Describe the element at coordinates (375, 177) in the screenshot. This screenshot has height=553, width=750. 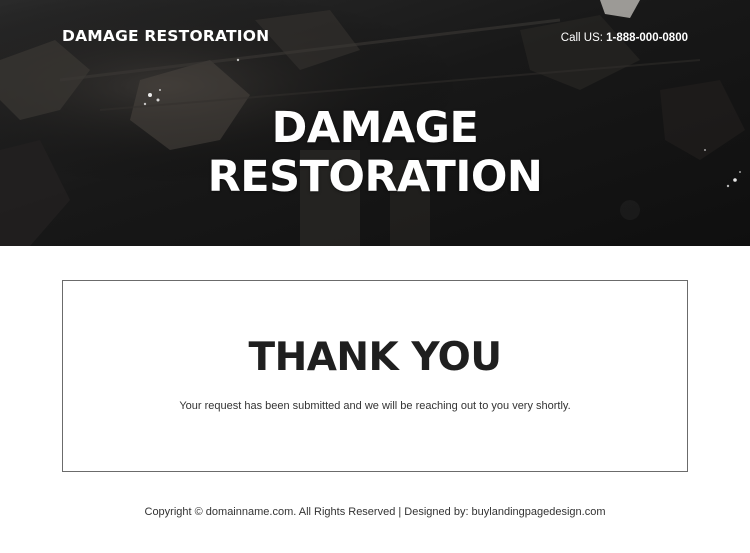
I see `hero-title-line-2: RESTORATION` at that location.